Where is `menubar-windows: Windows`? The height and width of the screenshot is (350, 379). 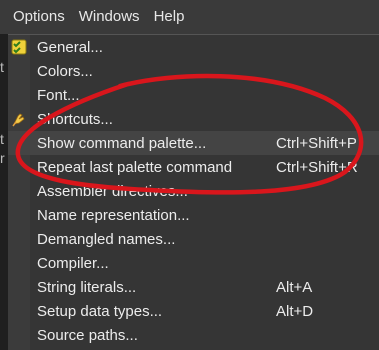 menubar-windows: Windows is located at coordinates (109, 17).